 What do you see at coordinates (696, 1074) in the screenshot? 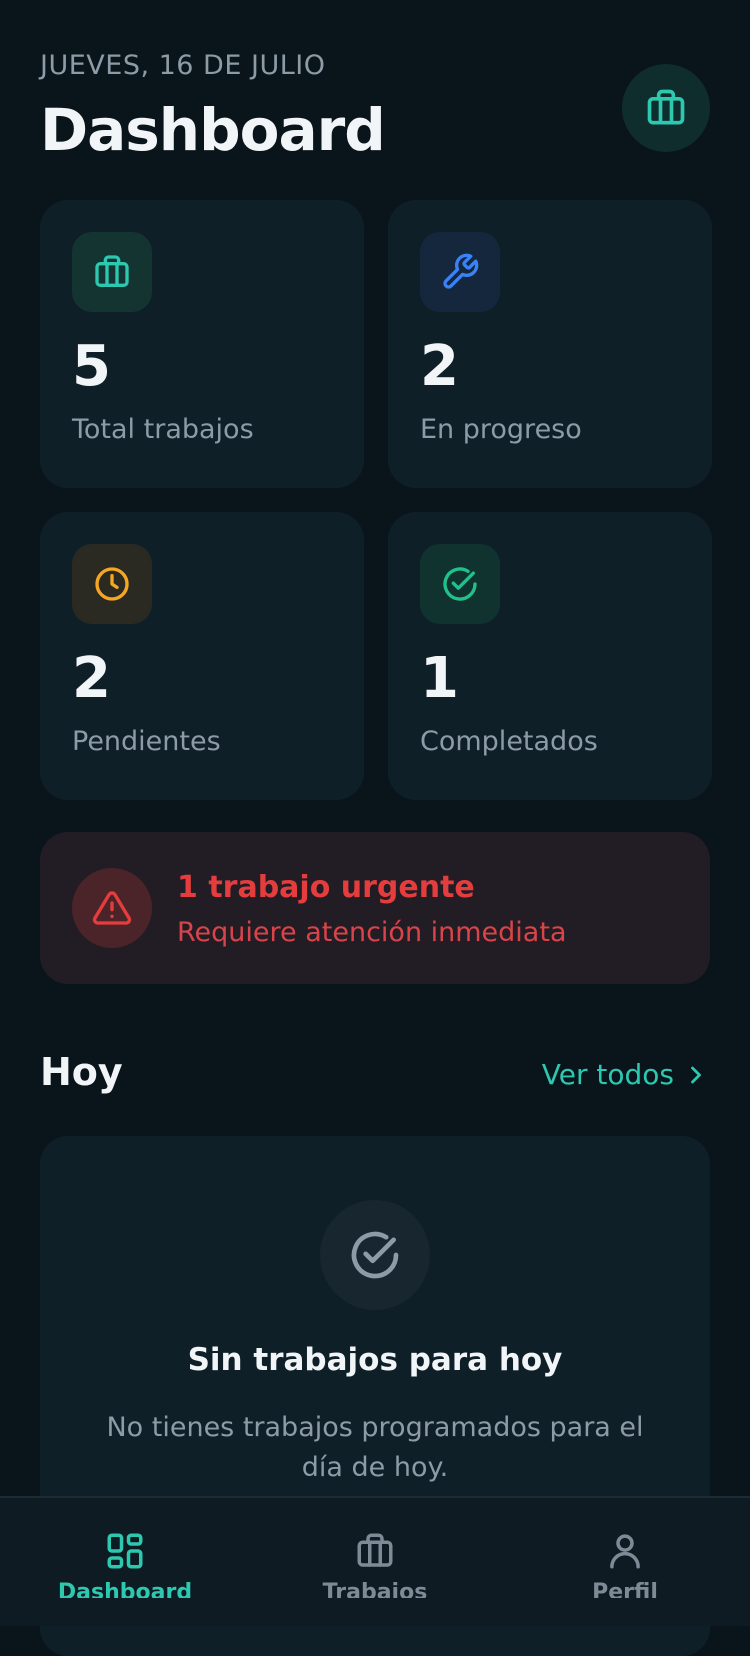
I see `chevron-right-icon` at bounding box center [696, 1074].